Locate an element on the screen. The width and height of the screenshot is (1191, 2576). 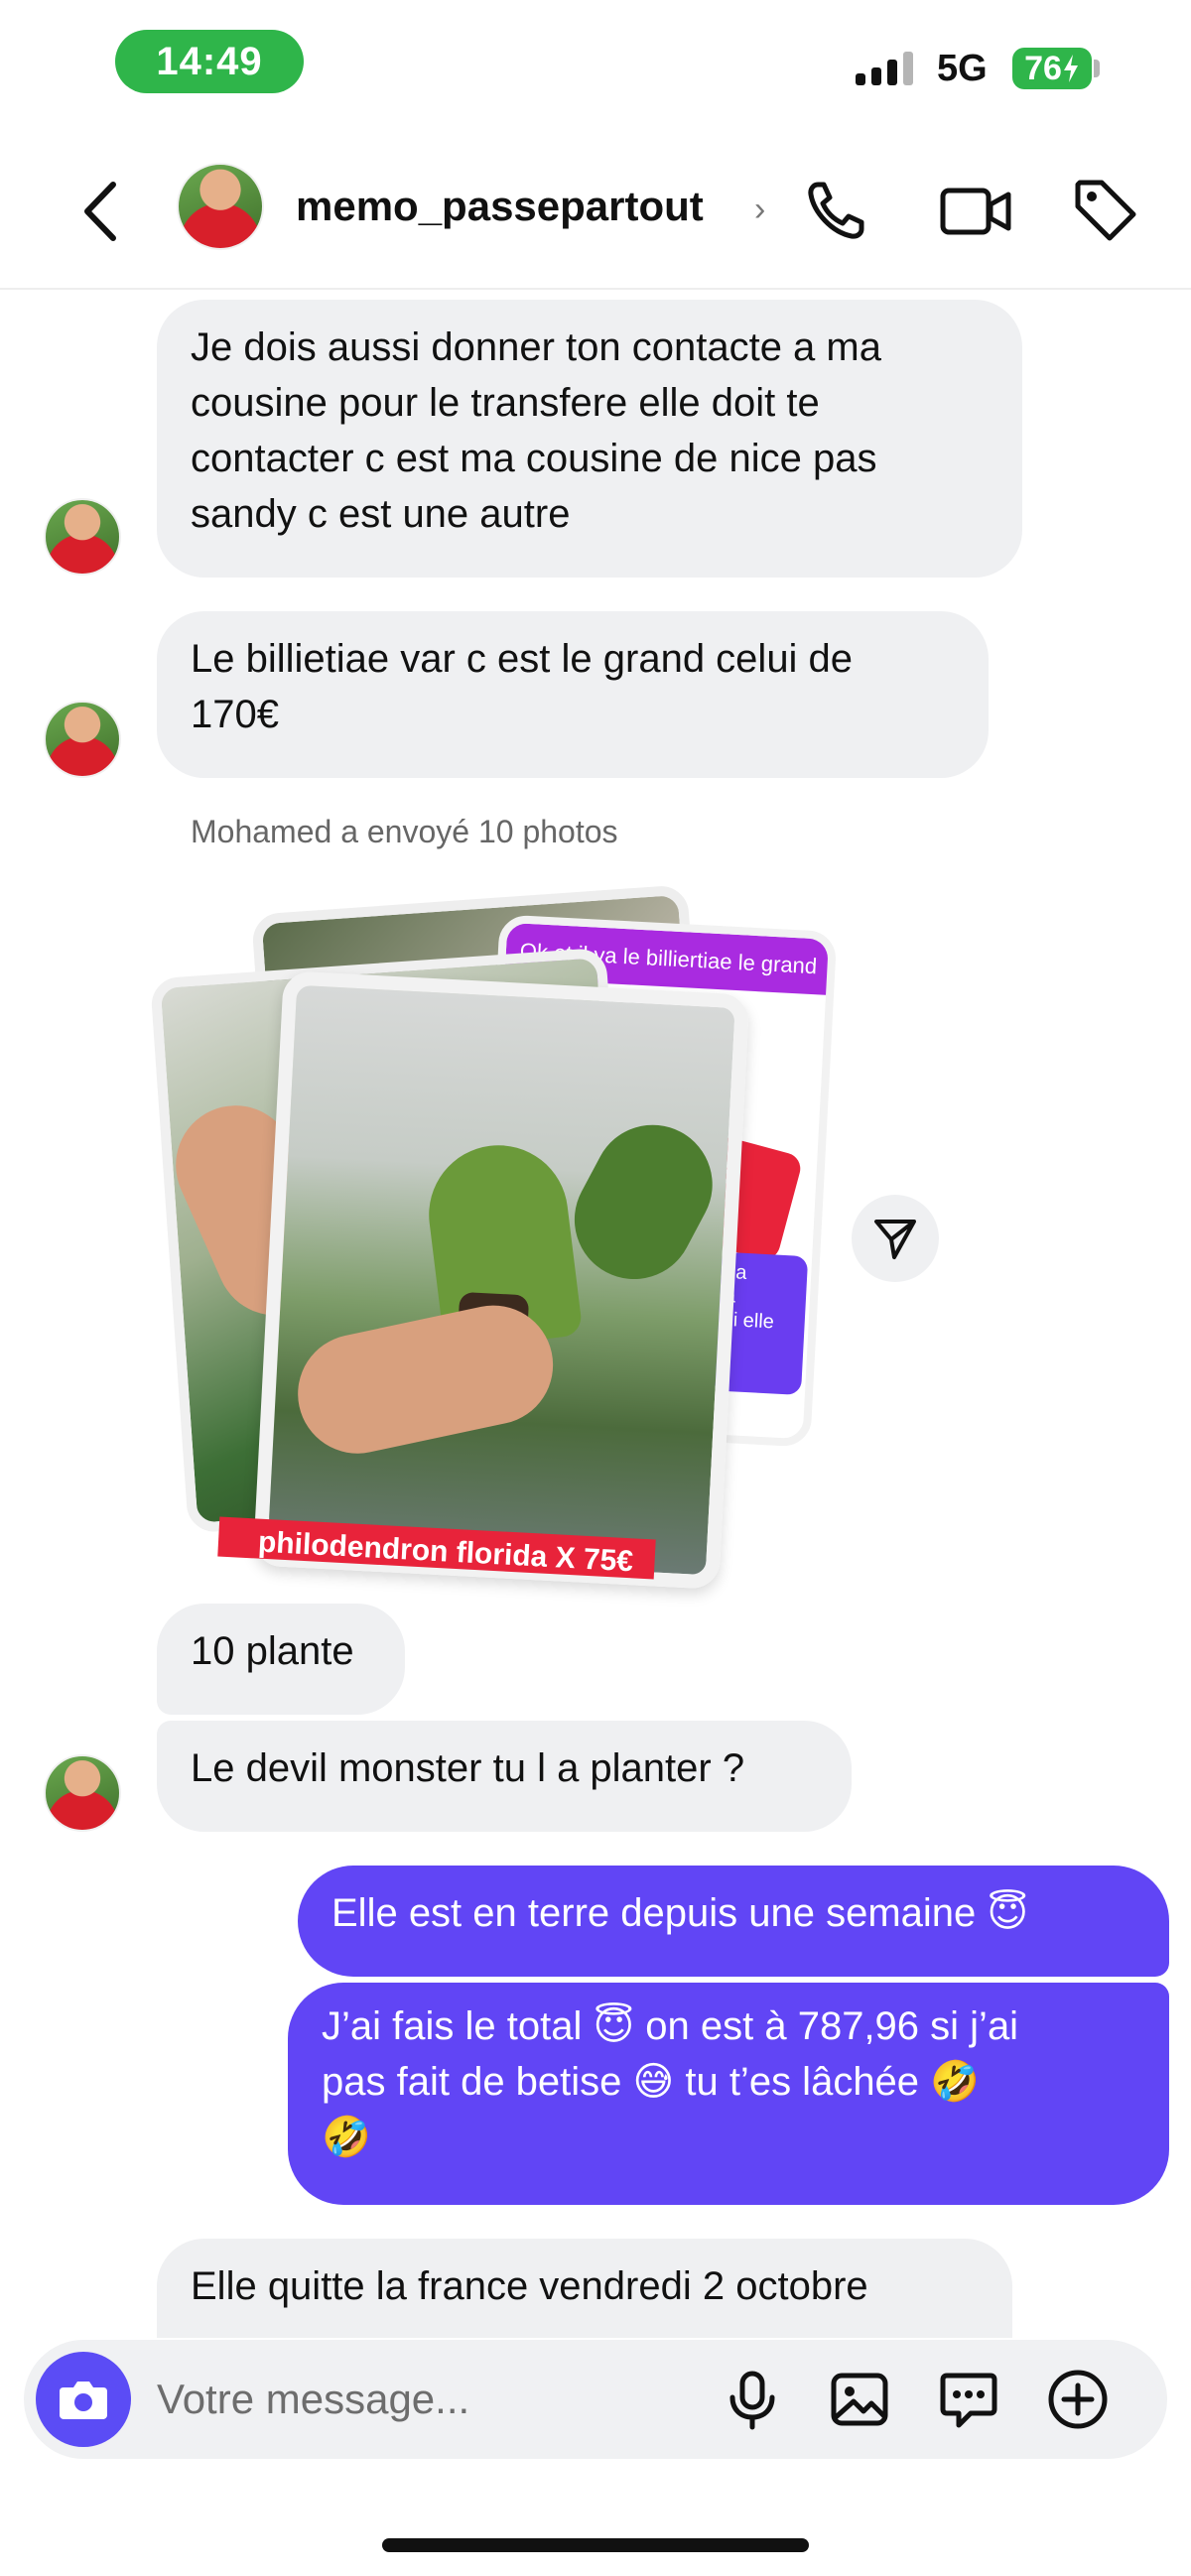
back-icon is located at coordinates (101, 212).